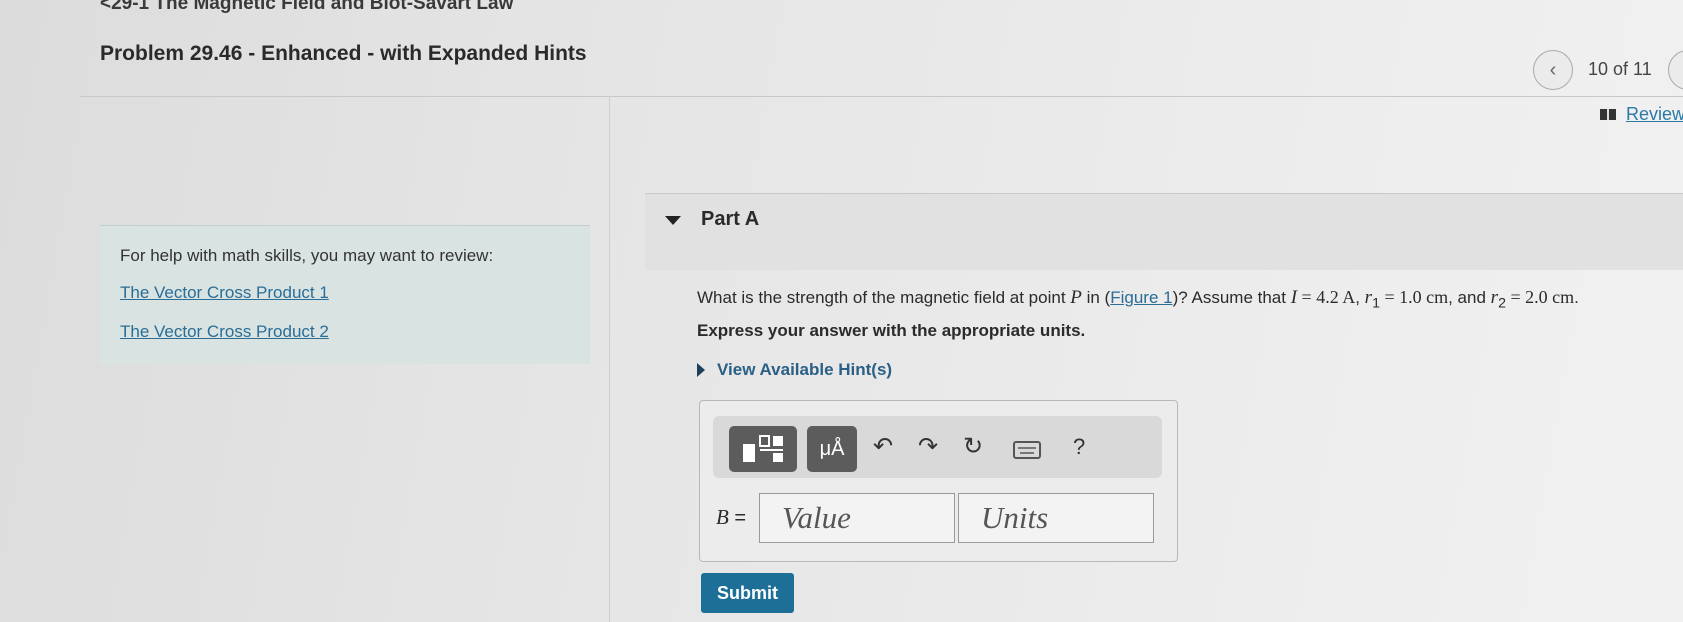 The height and width of the screenshot is (622, 1683). I want to click on previous-problem-button: ‹, so click(1553, 70).